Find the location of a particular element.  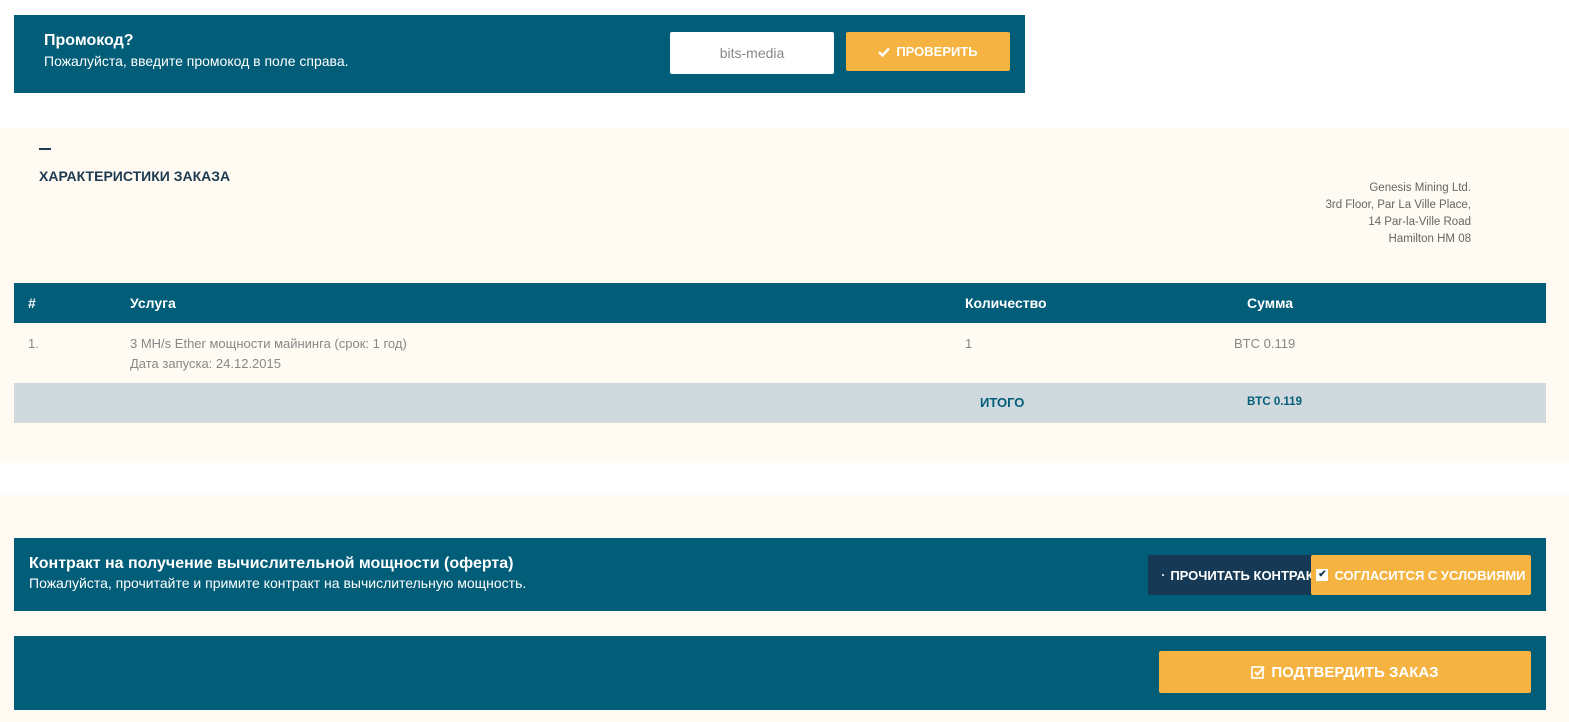

checkbox-check-icon is located at coordinates (1258, 672).